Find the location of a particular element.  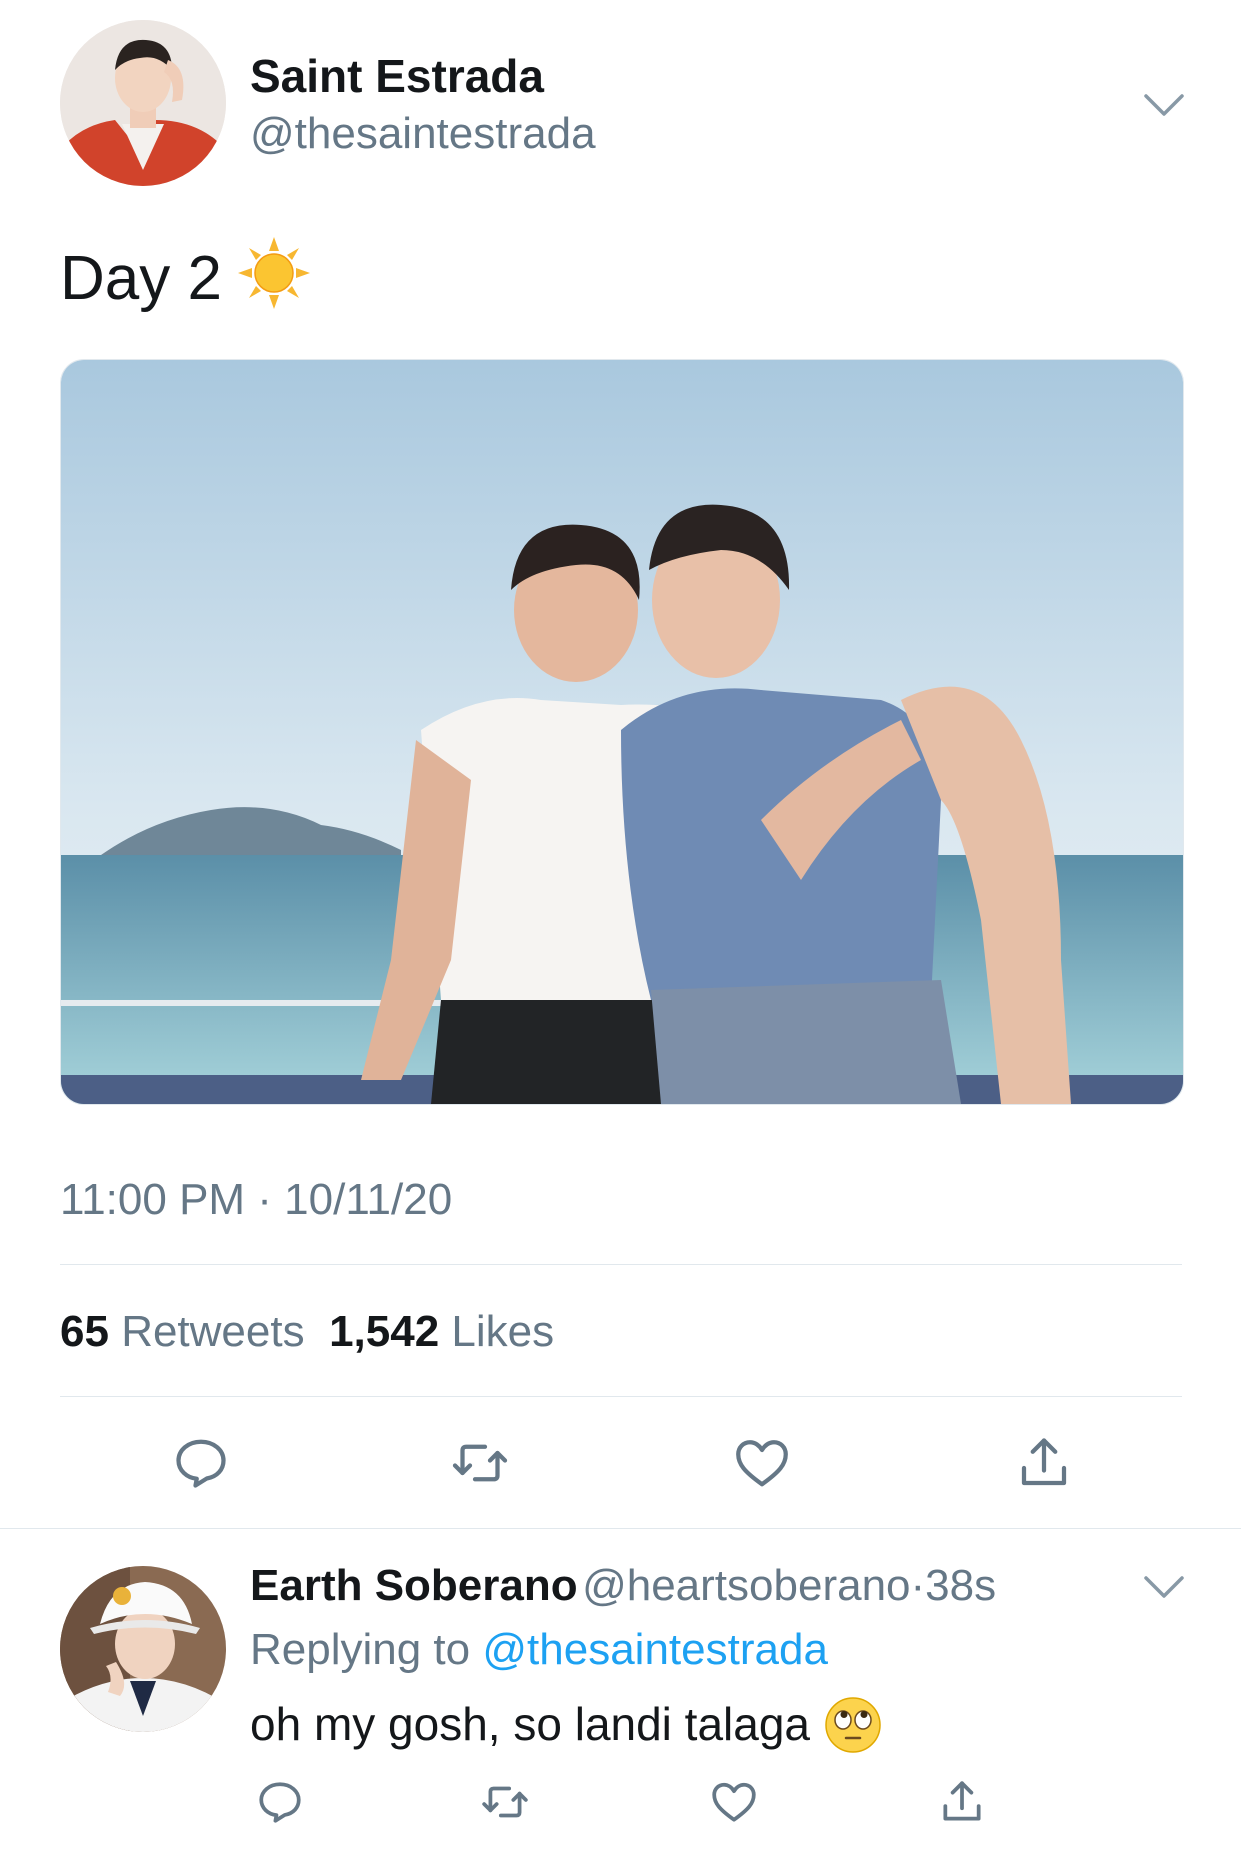

reply-author-handle: @heartsoberano is located at coordinates (746, 1585).